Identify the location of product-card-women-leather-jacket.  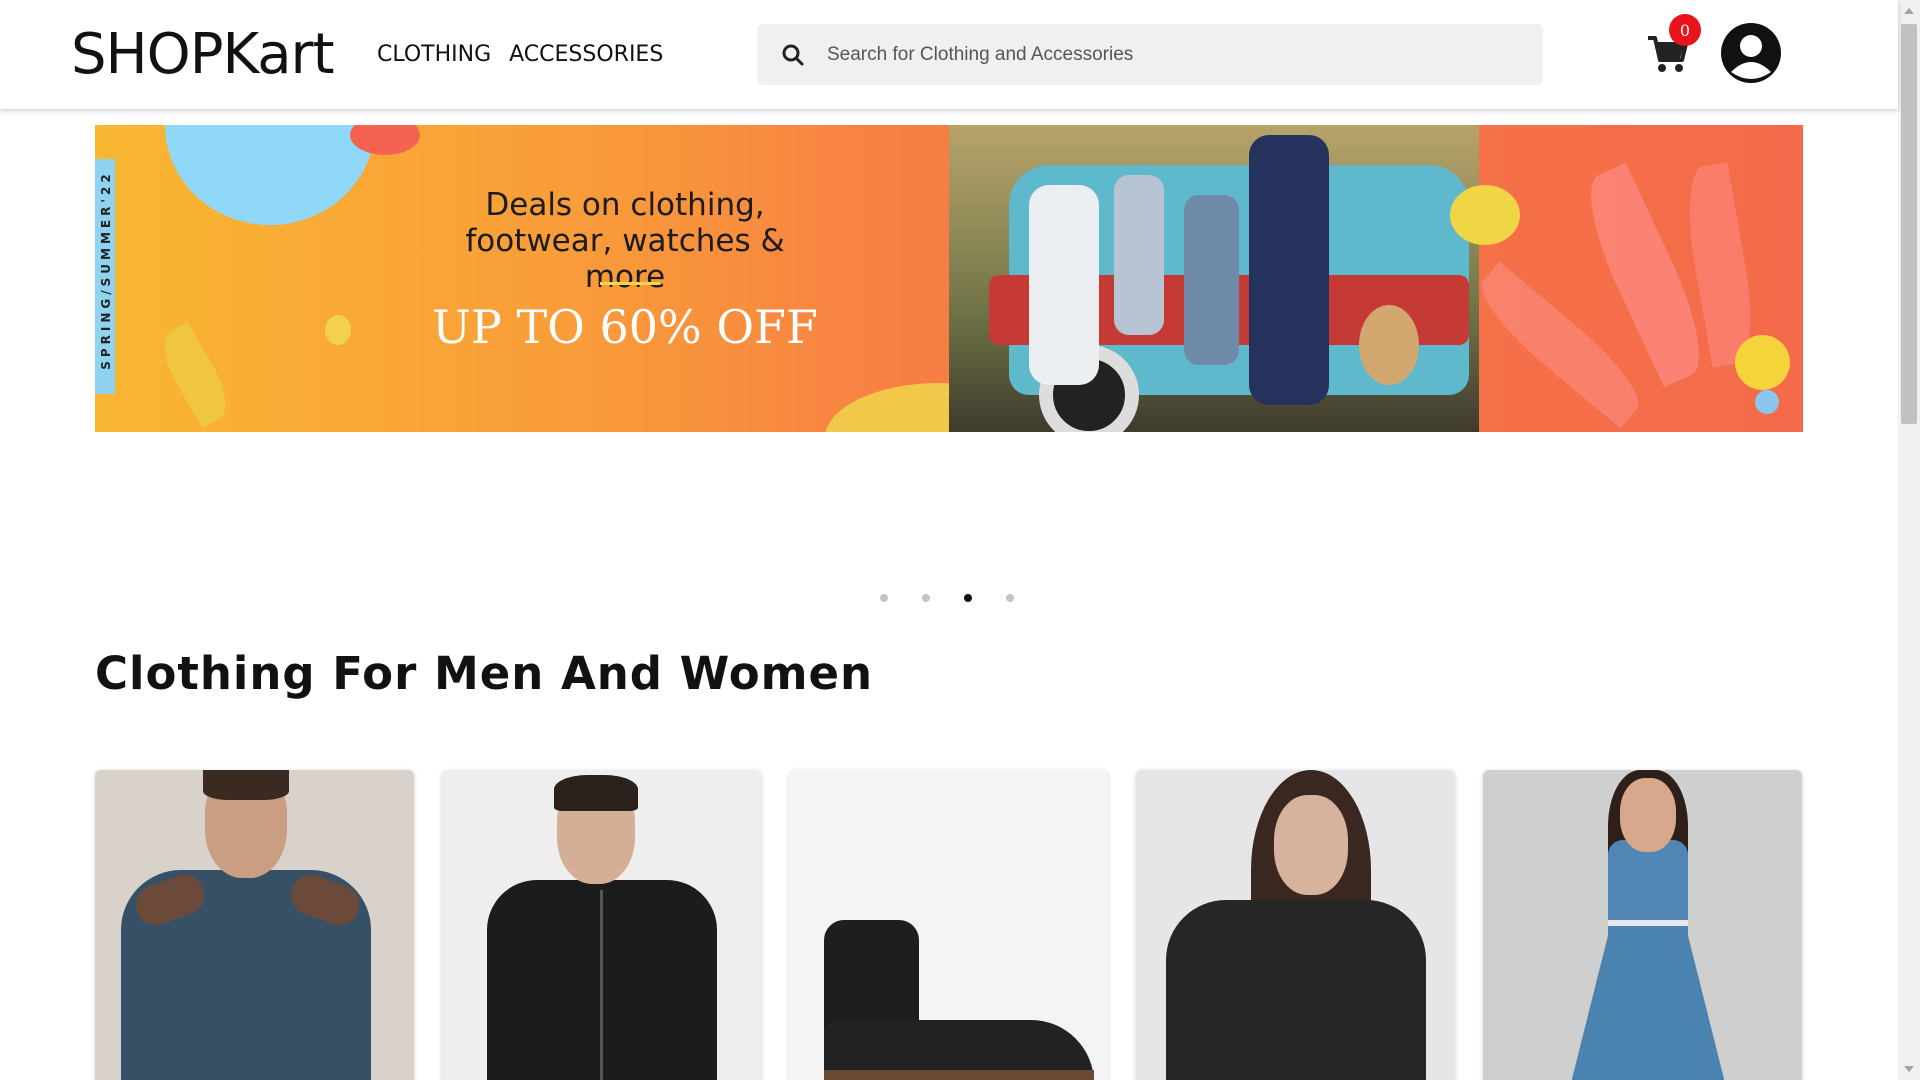
(1295, 925).